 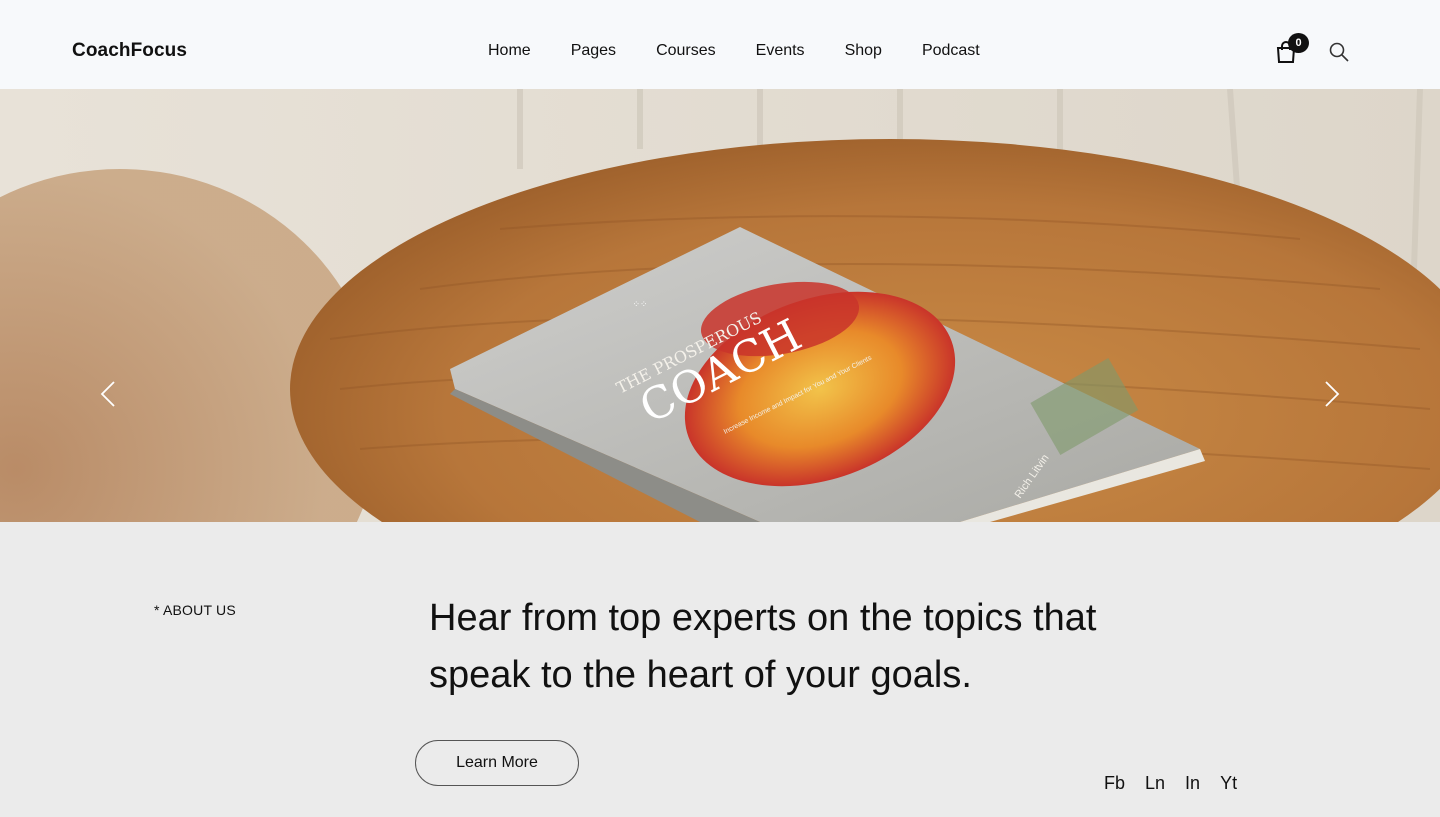 I want to click on social-youtube: Yt, so click(x=1228, y=783).